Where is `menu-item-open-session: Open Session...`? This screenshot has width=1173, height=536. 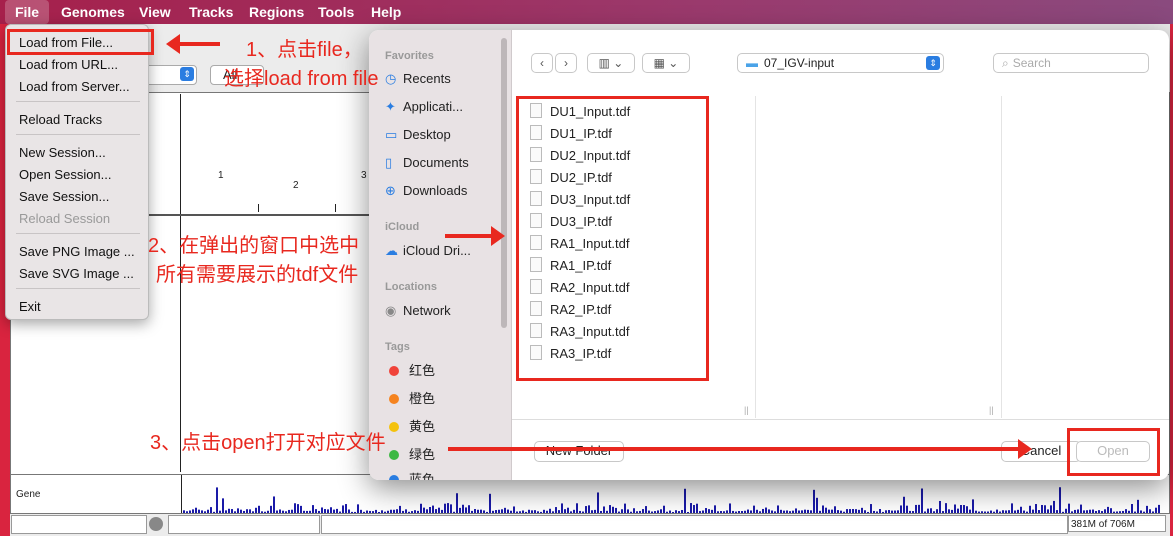 menu-item-open-session: Open Session... is located at coordinates (65, 174).